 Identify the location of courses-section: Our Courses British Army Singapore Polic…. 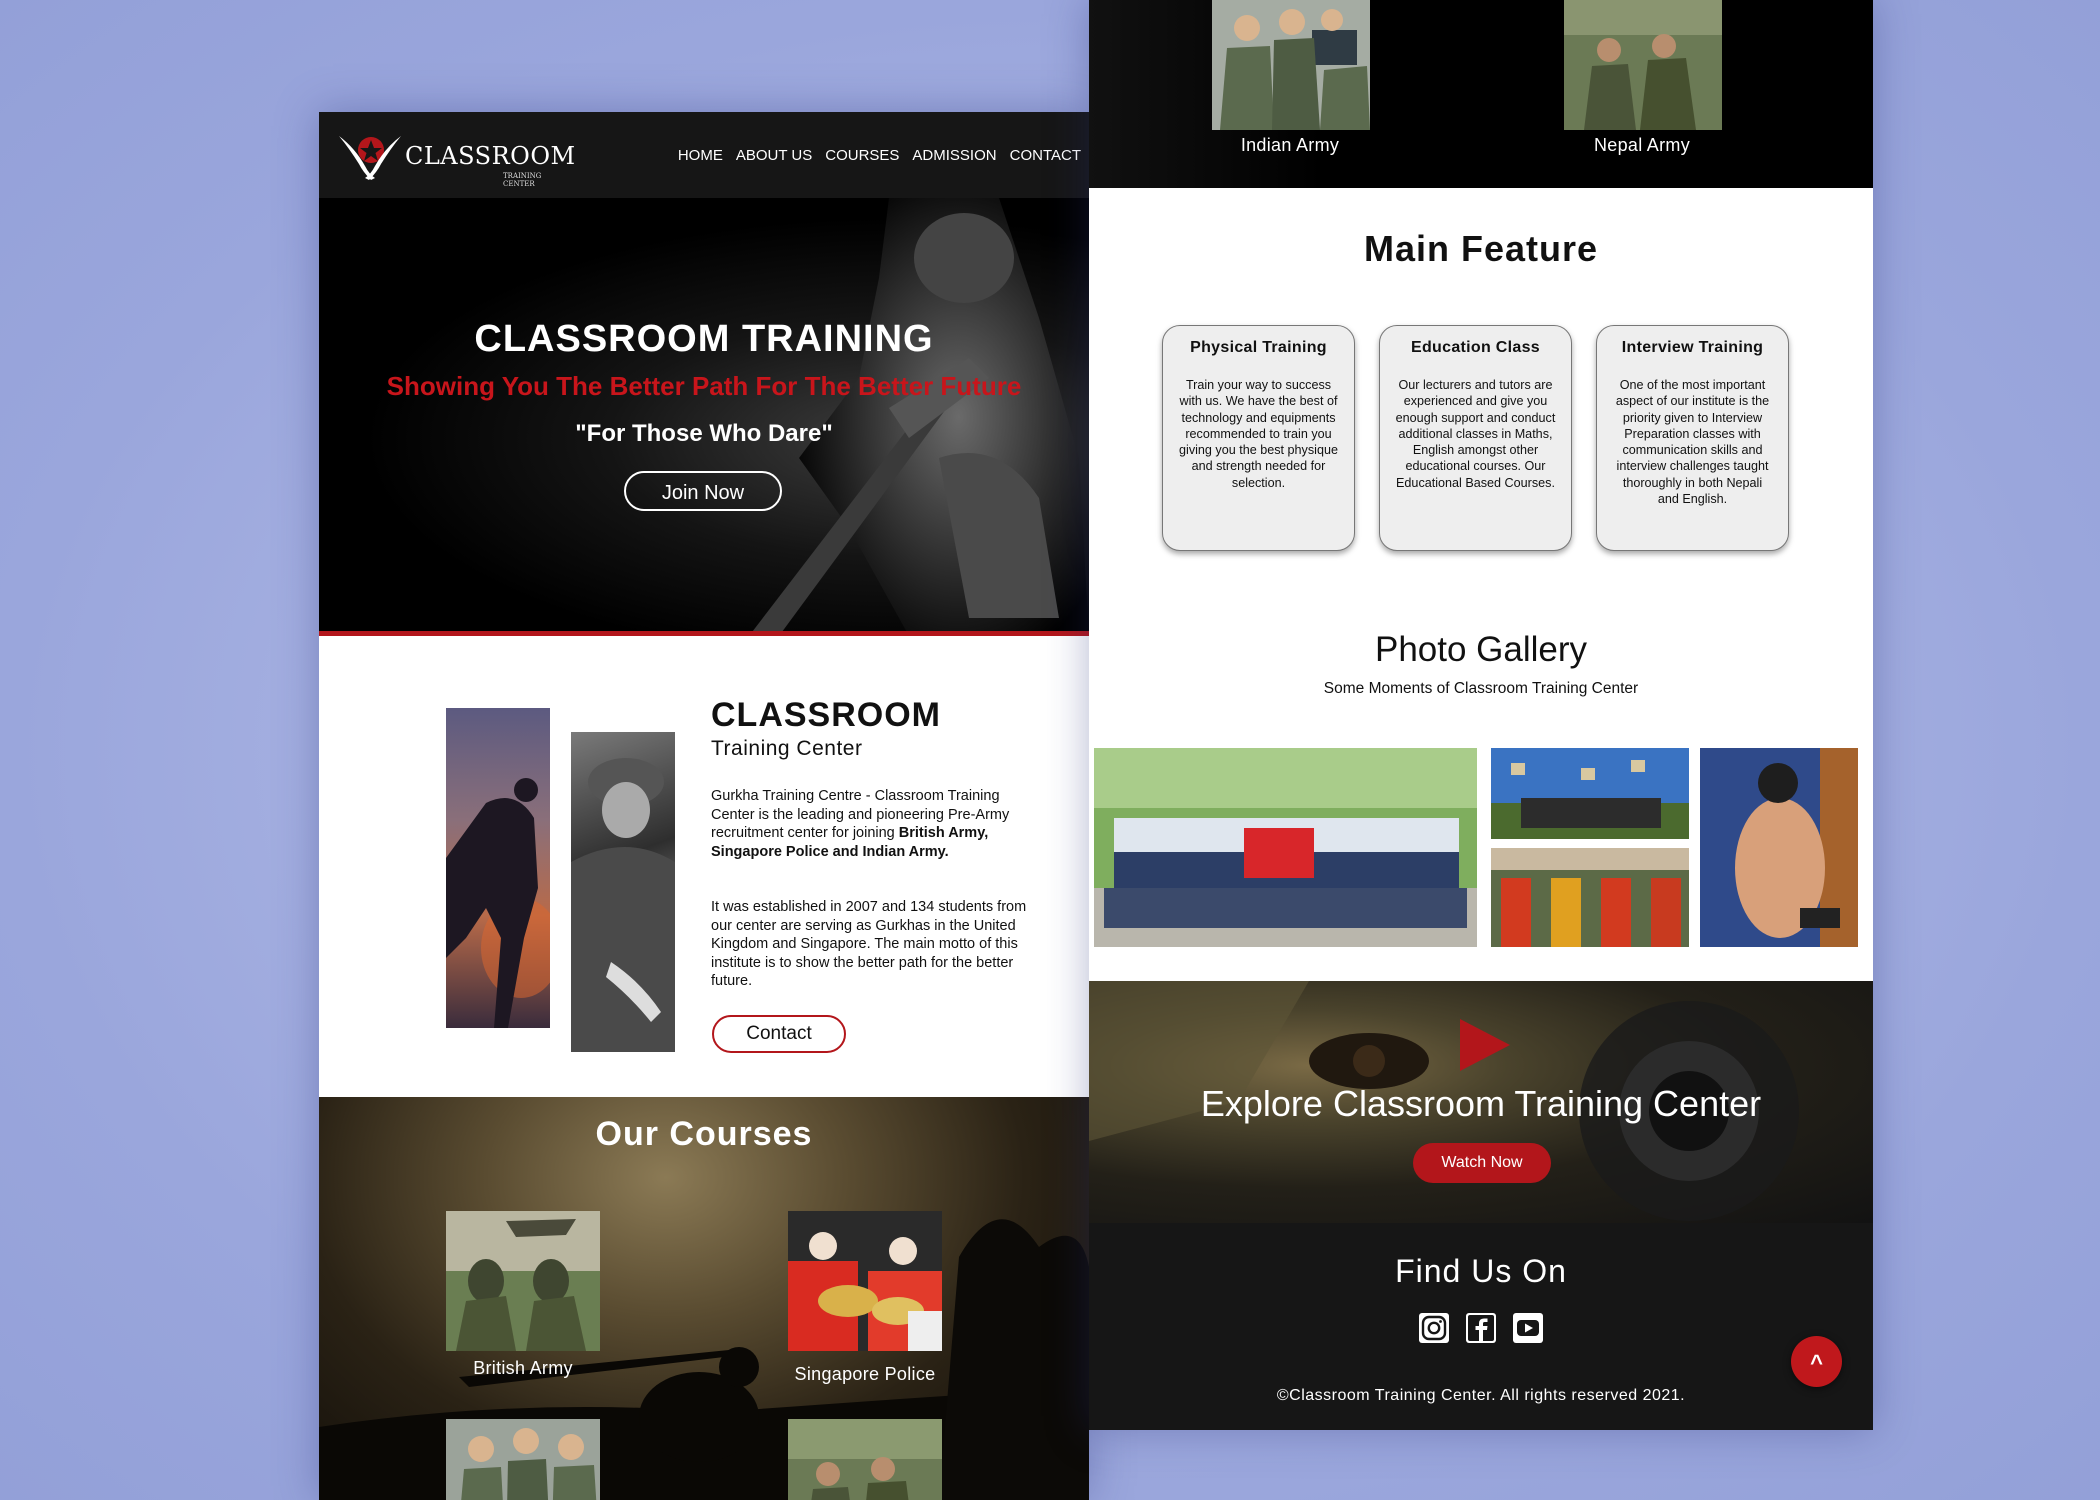
(704, 1298).